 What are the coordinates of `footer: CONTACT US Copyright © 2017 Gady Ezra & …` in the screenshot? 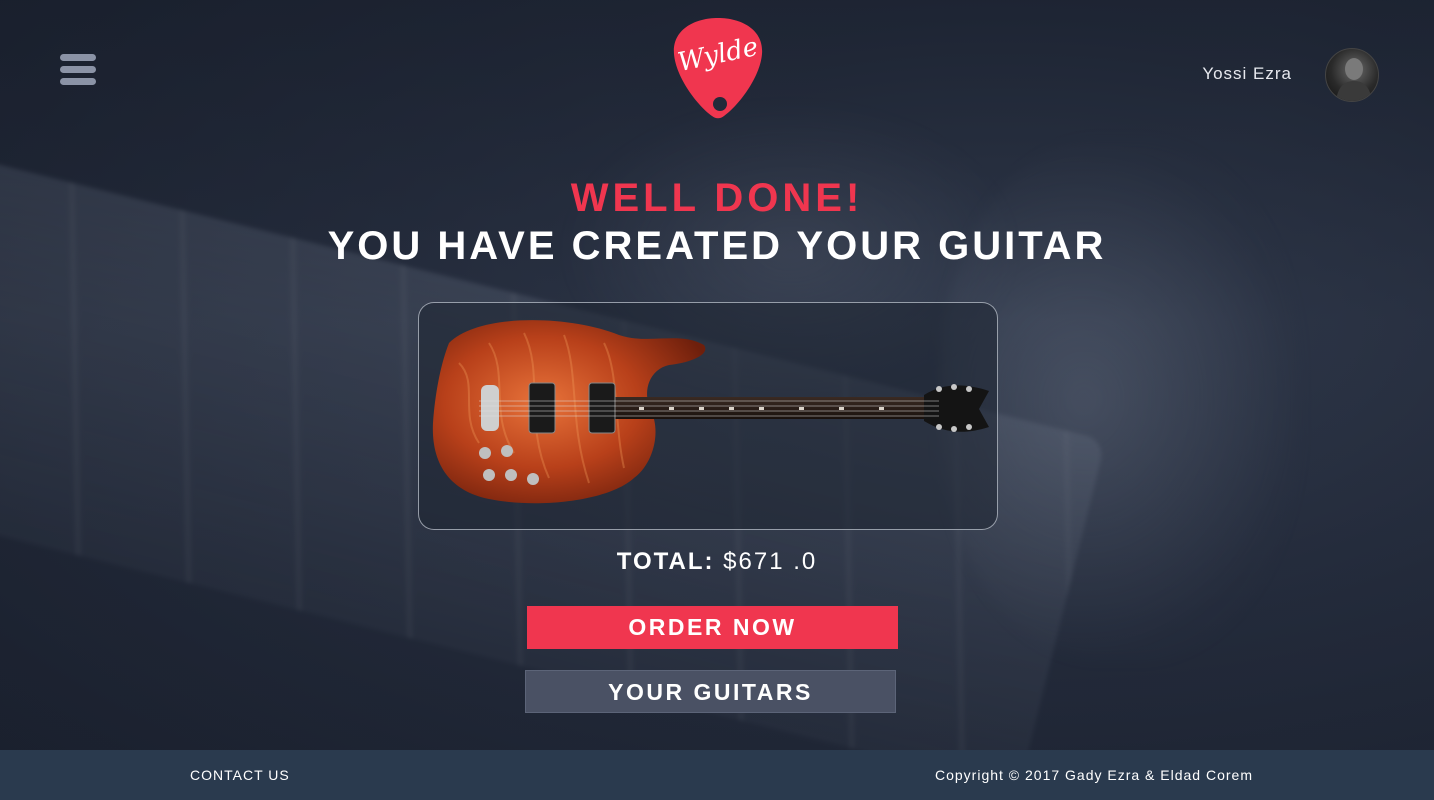 It's located at (717, 775).